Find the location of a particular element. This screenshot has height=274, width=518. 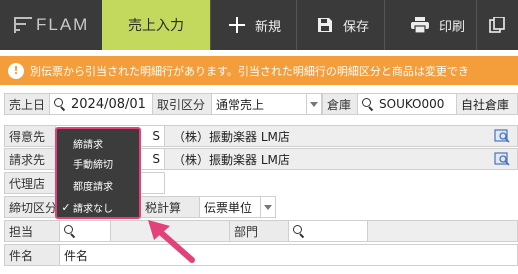

warehouse-field: SOUKO000 is located at coordinates (407, 104).